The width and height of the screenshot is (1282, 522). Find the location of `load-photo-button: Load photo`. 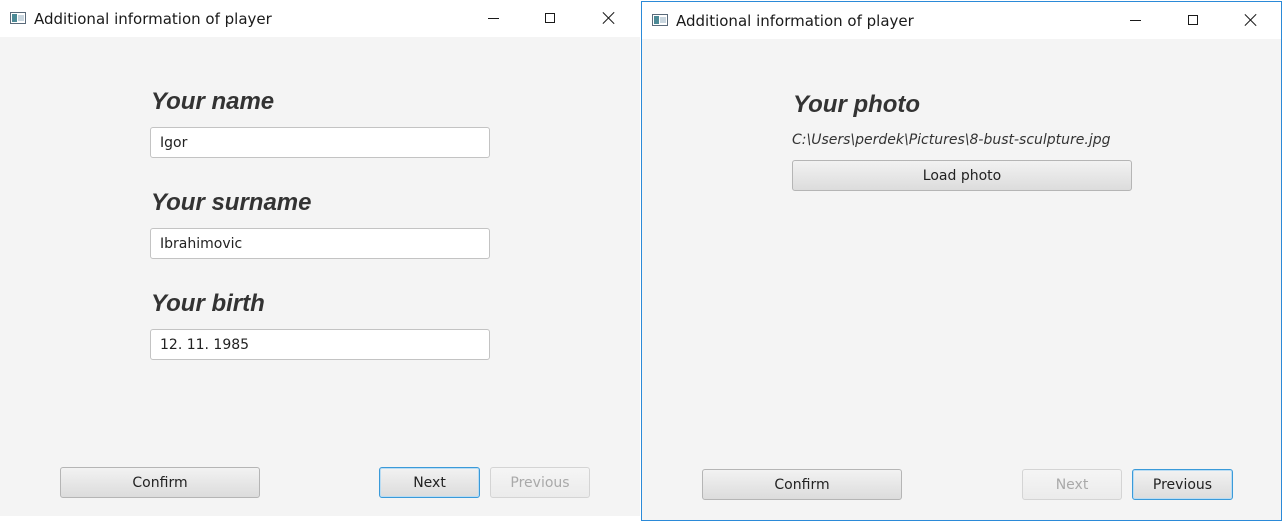

load-photo-button: Load photo is located at coordinates (962, 175).